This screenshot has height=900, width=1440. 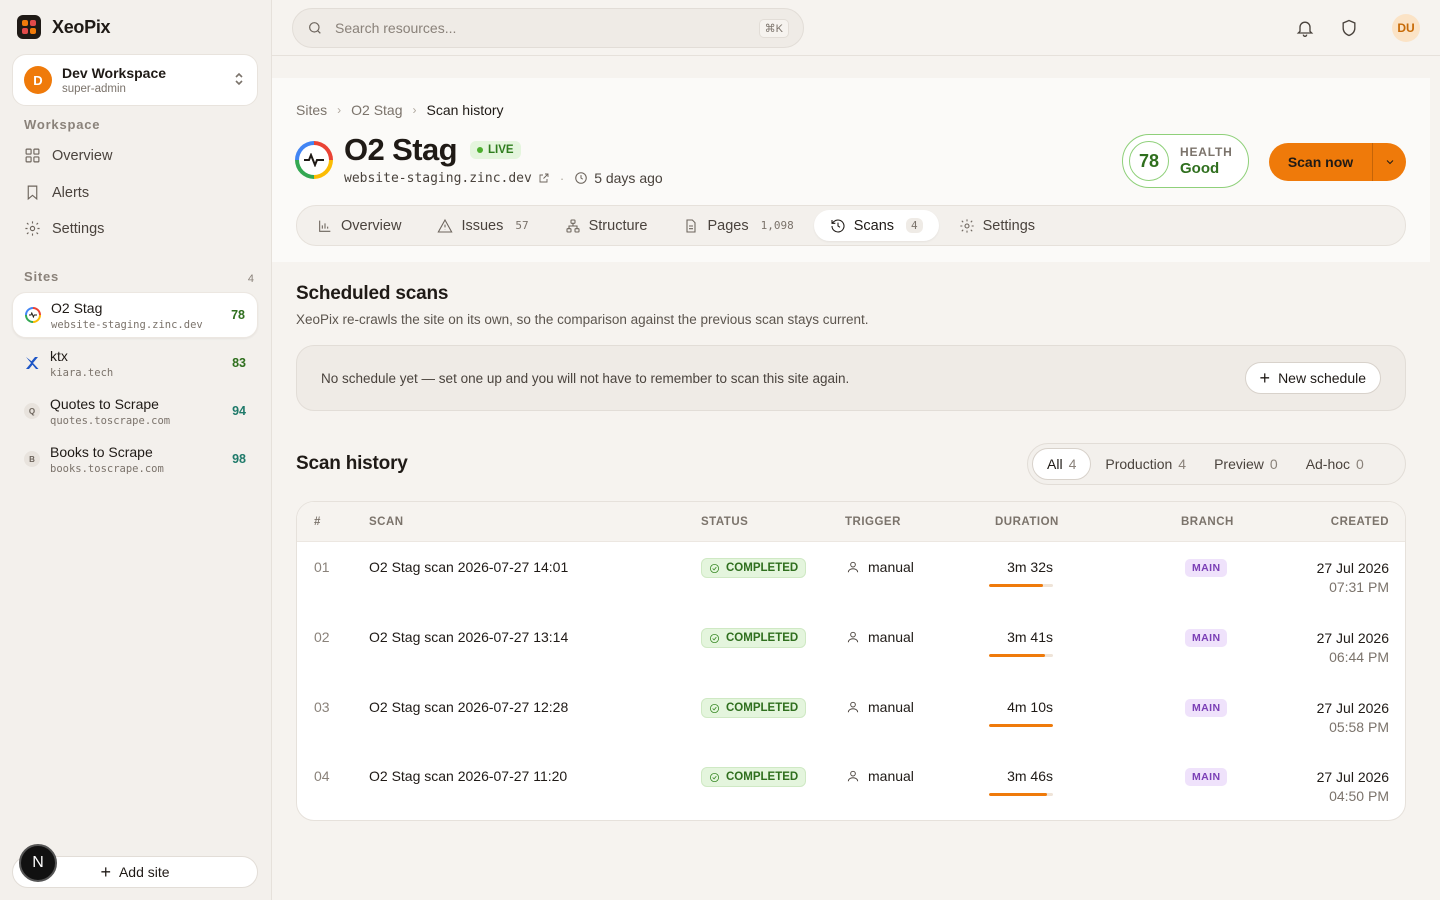 What do you see at coordinates (468, 707) in the screenshot?
I see `scan-name: O2 Stag scan 2026-07-27 12:28` at bounding box center [468, 707].